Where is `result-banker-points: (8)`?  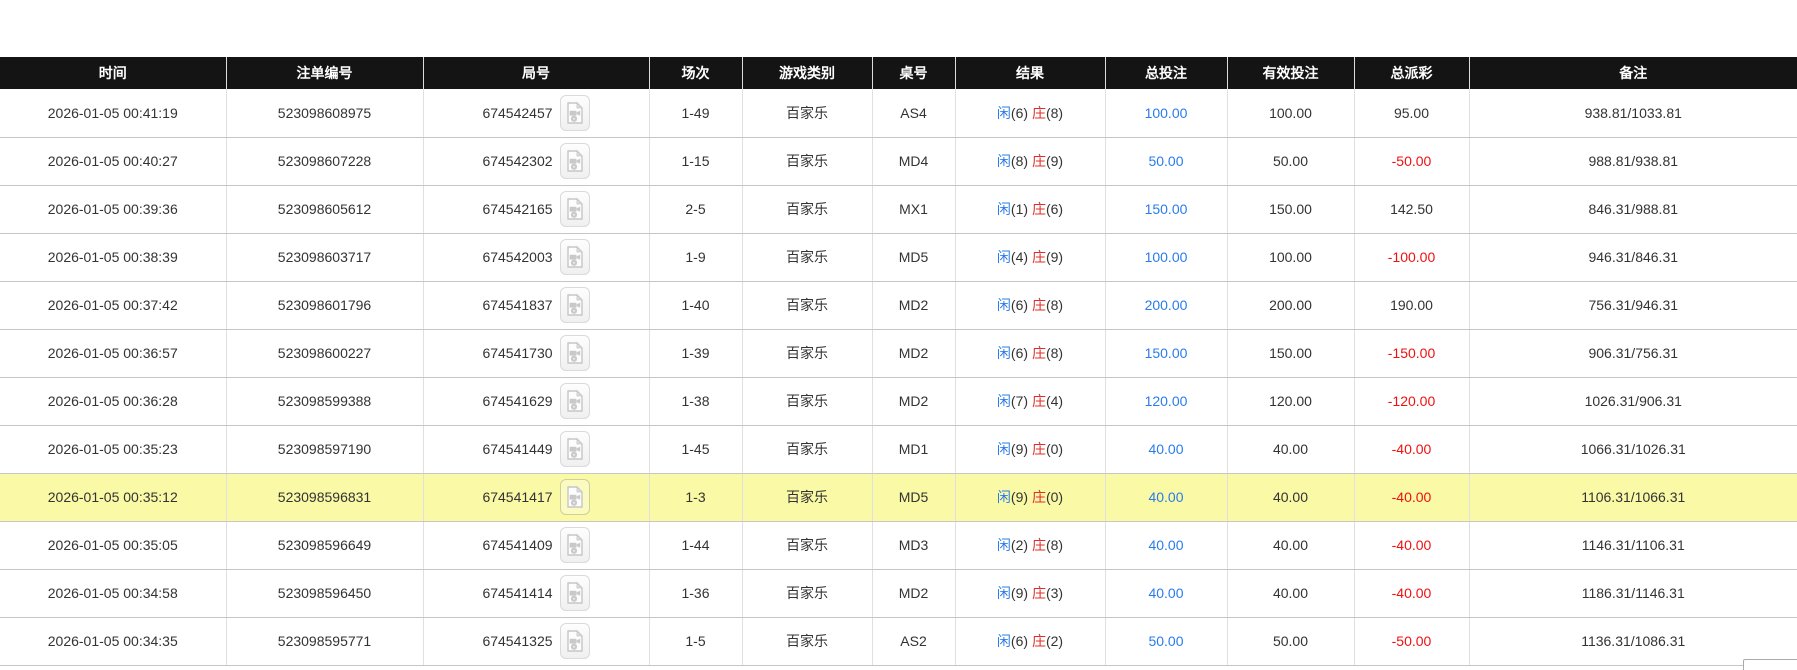
result-banker-points: (8) is located at coordinates (1054, 112).